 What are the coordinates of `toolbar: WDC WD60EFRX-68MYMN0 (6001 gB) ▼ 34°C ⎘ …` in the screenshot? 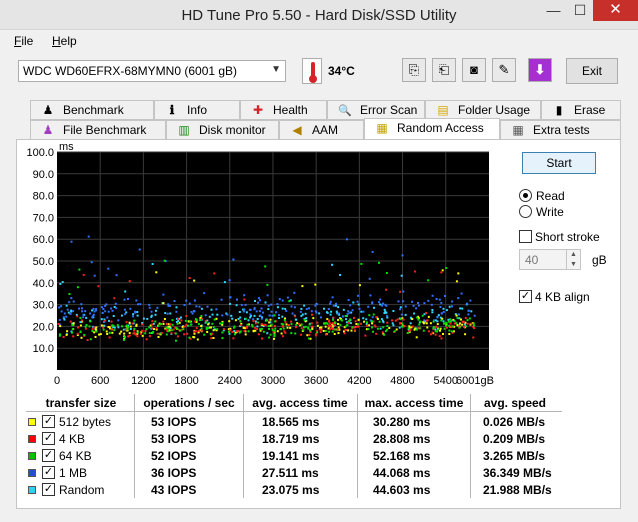 It's located at (319, 71).